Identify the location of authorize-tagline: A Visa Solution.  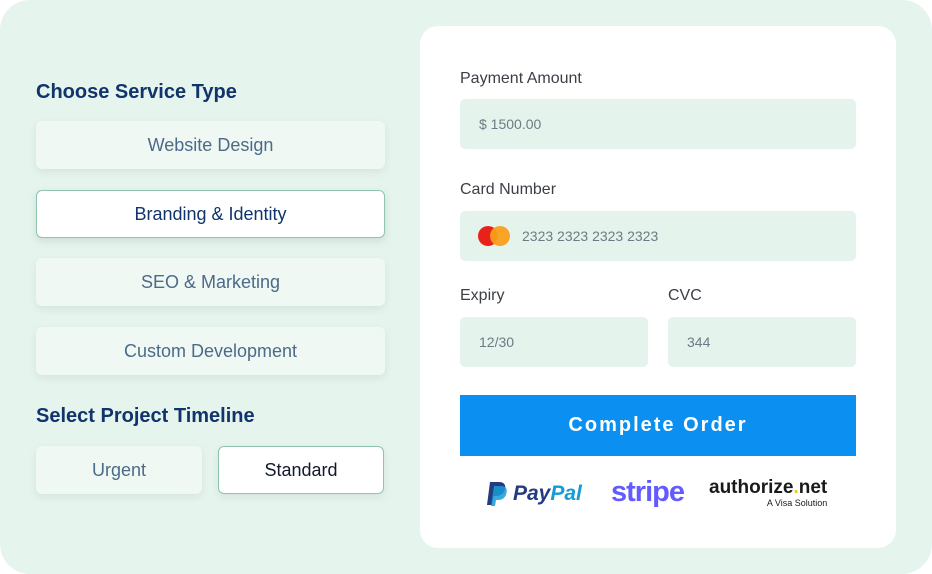
(797, 503).